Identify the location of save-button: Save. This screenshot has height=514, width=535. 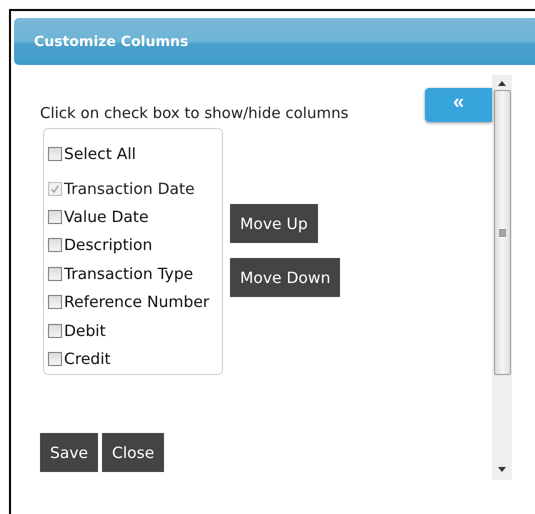
(69, 452).